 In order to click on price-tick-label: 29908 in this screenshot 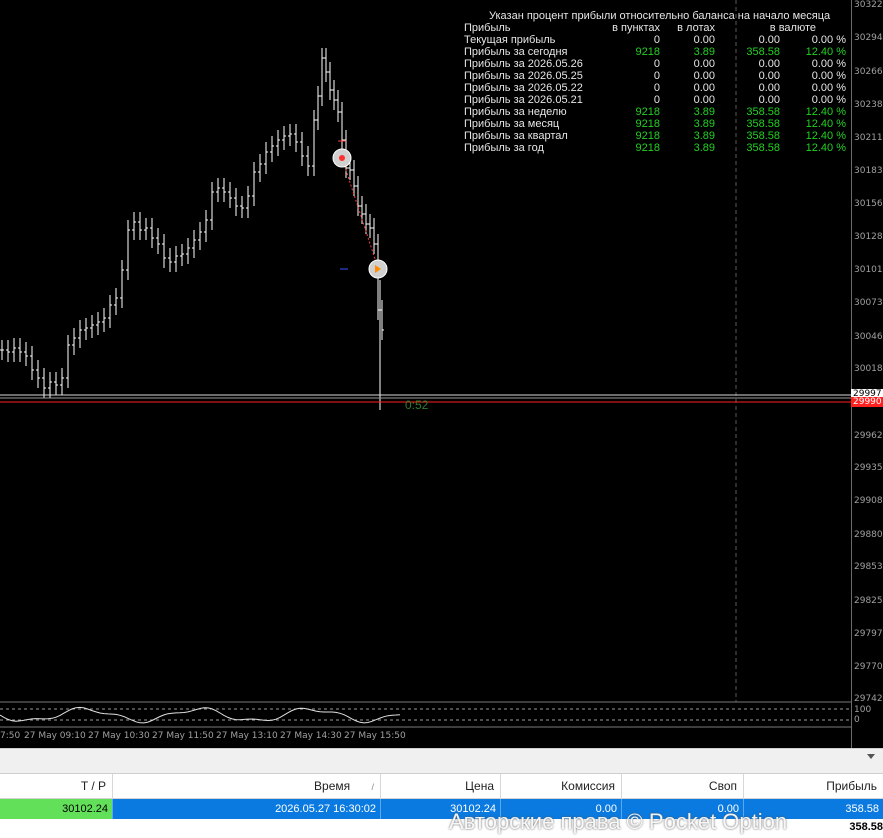, I will do `click(868, 501)`.